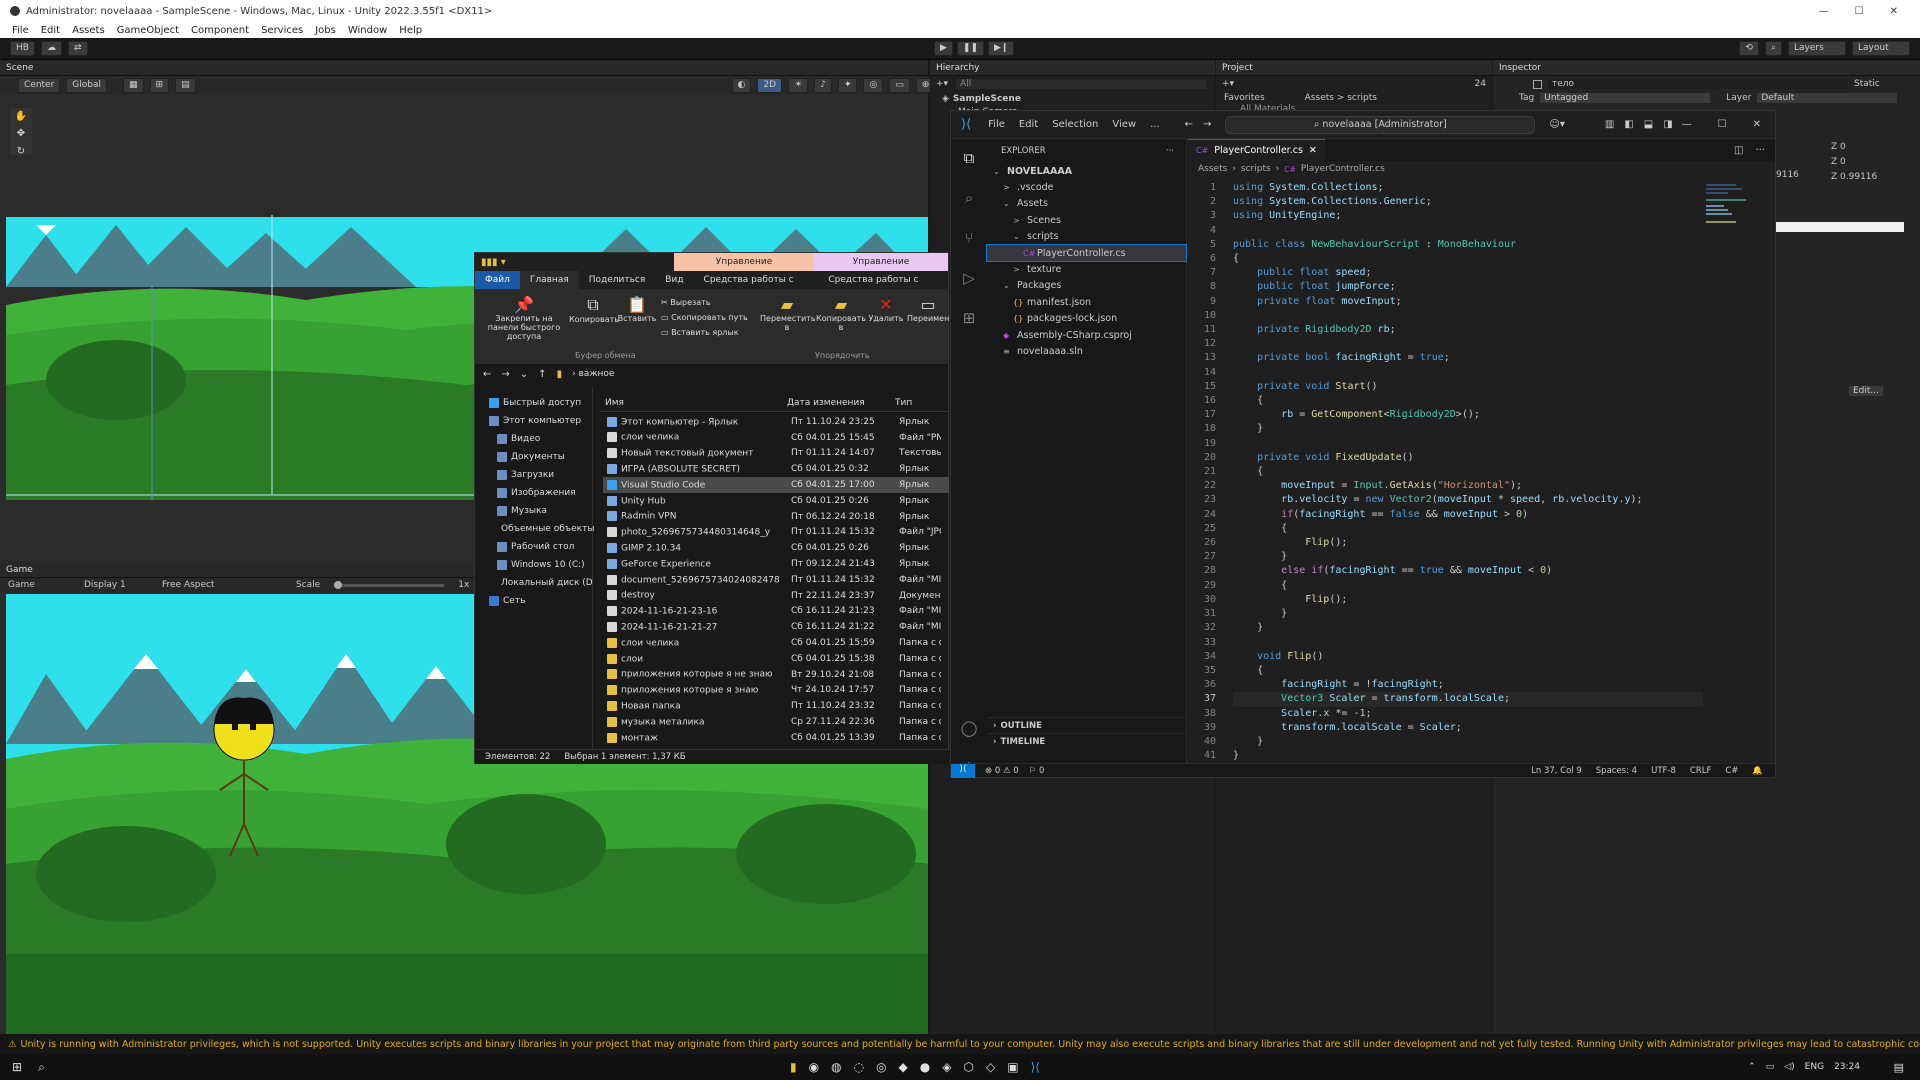 Image resolution: width=1920 pixels, height=1080 pixels. I want to click on taskbar-app-icon: ◆, so click(903, 1067).